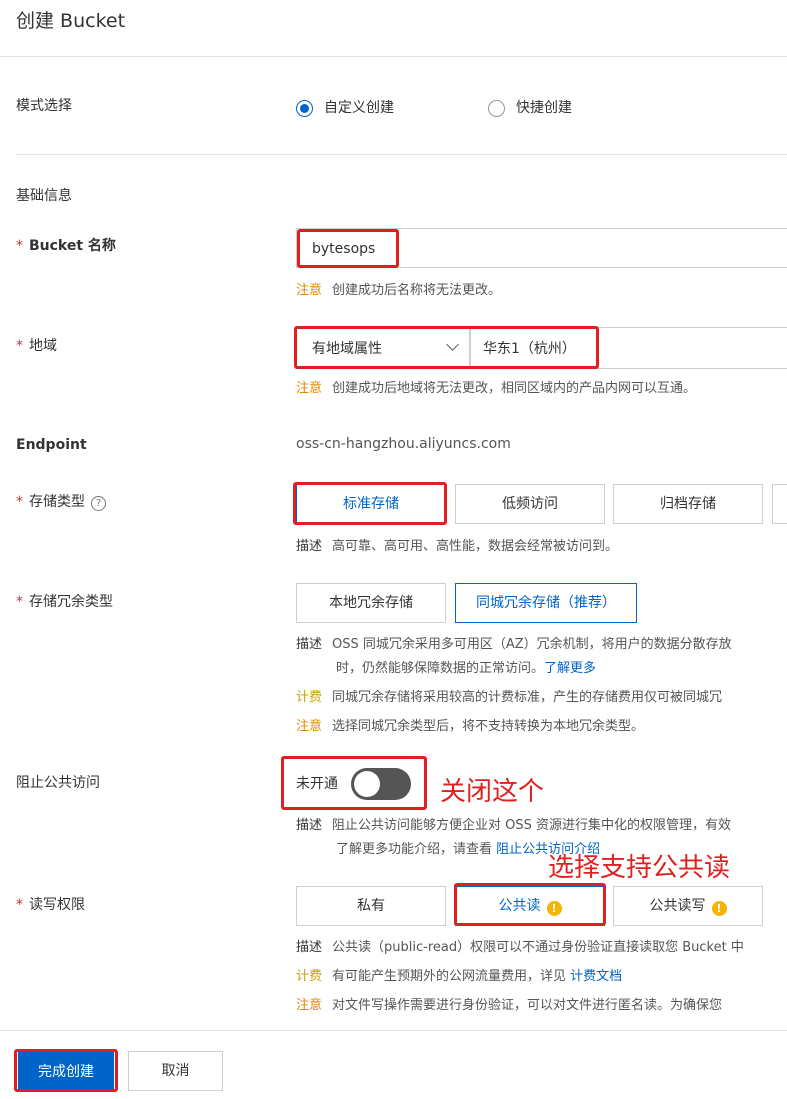 The width and height of the screenshot is (787, 1099). I want to click on acl-option-public-read-write: 公共读写!, so click(688, 906).